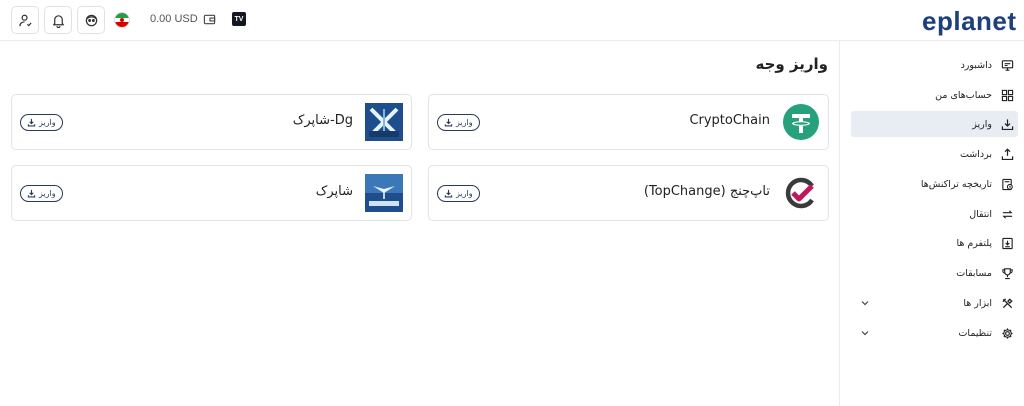 The height and width of the screenshot is (406, 1024). I want to click on sidebar-item-history: تاریخچه تراکنش‌ها, so click(934, 184).